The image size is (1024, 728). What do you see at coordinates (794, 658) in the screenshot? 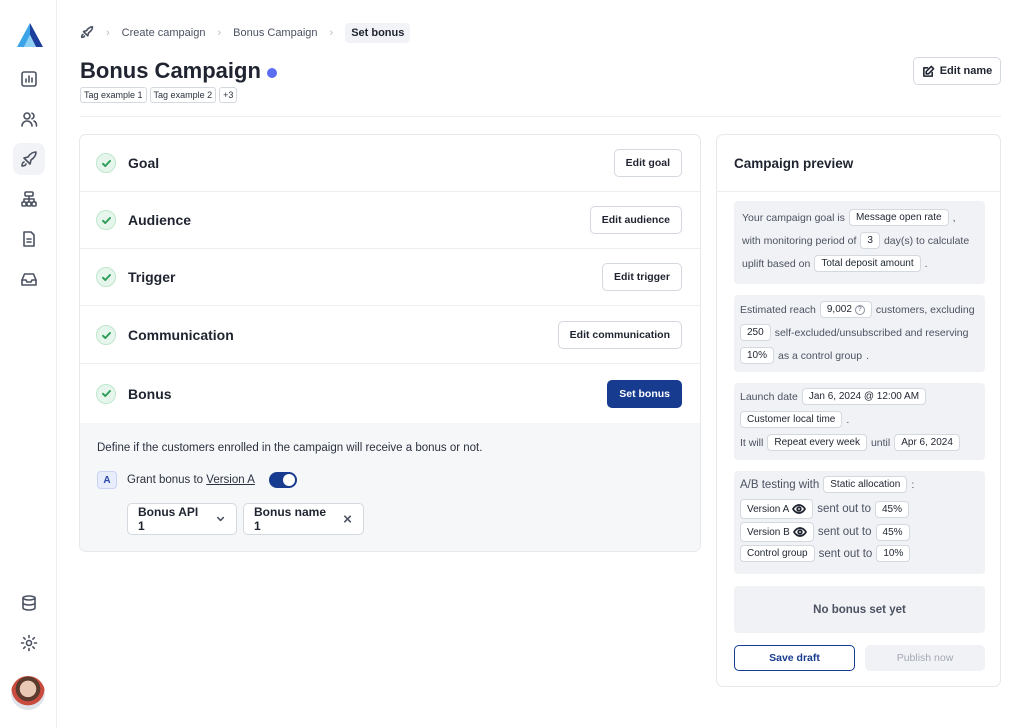
I see `save-draft-button: Save draft` at bounding box center [794, 658].